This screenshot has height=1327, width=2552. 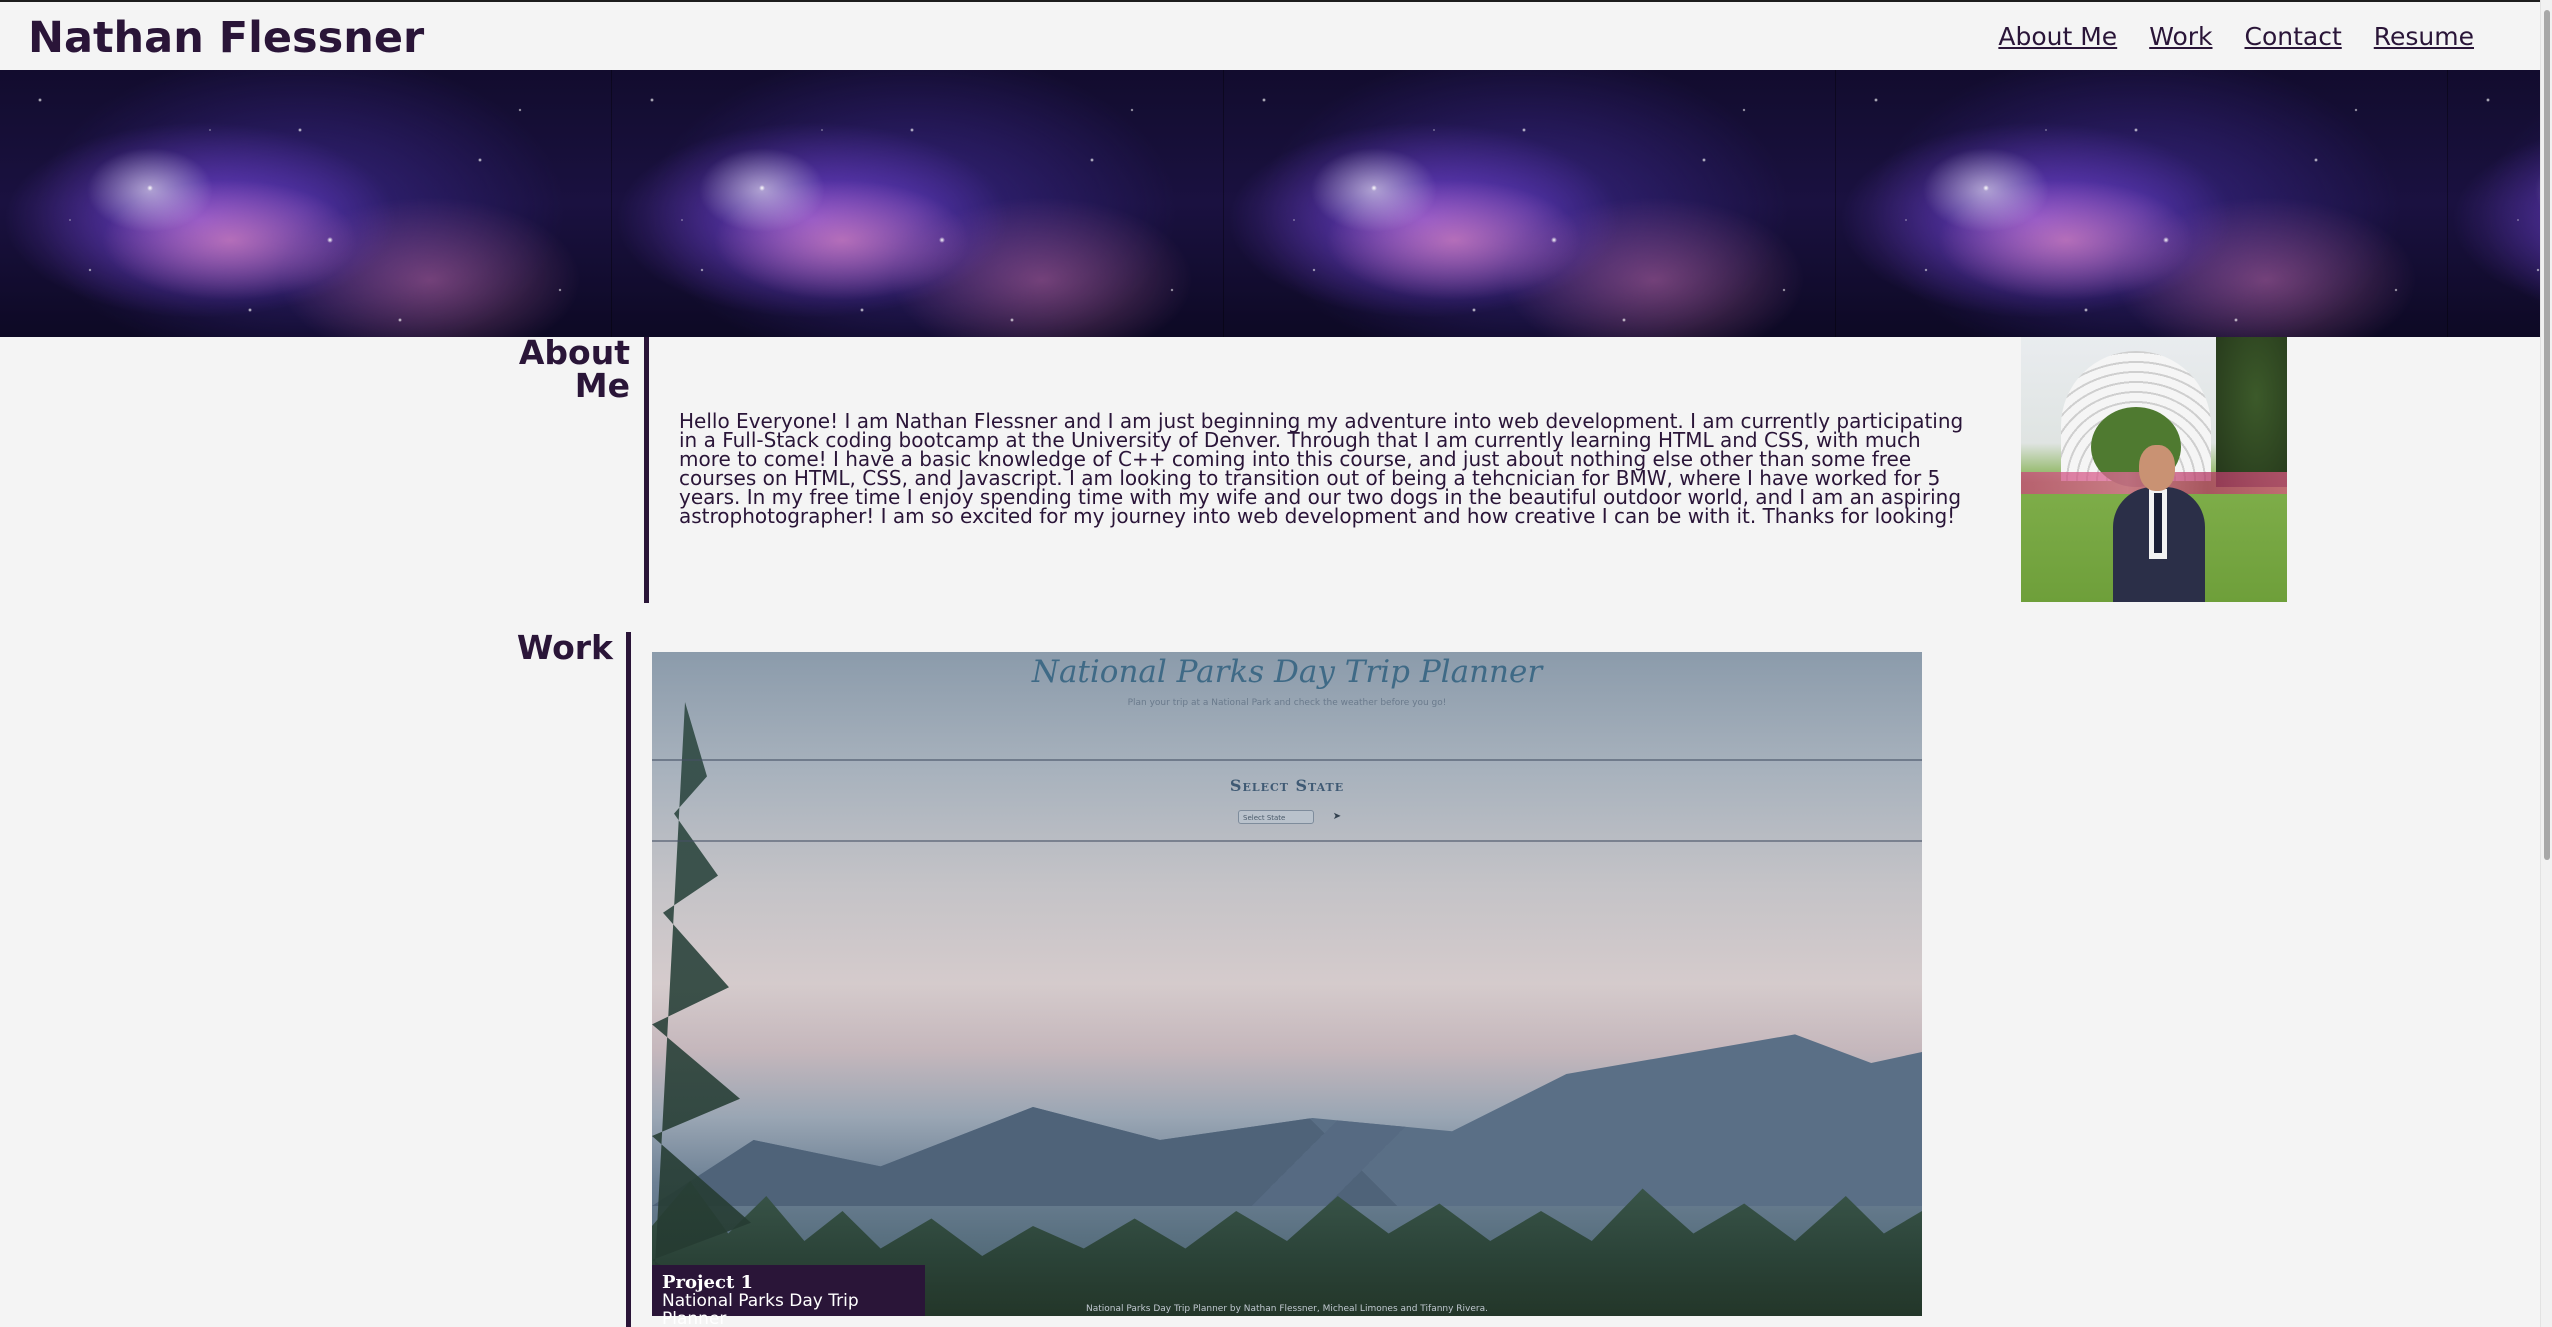 I want to click on work-divider, so click(x=628, y=979).